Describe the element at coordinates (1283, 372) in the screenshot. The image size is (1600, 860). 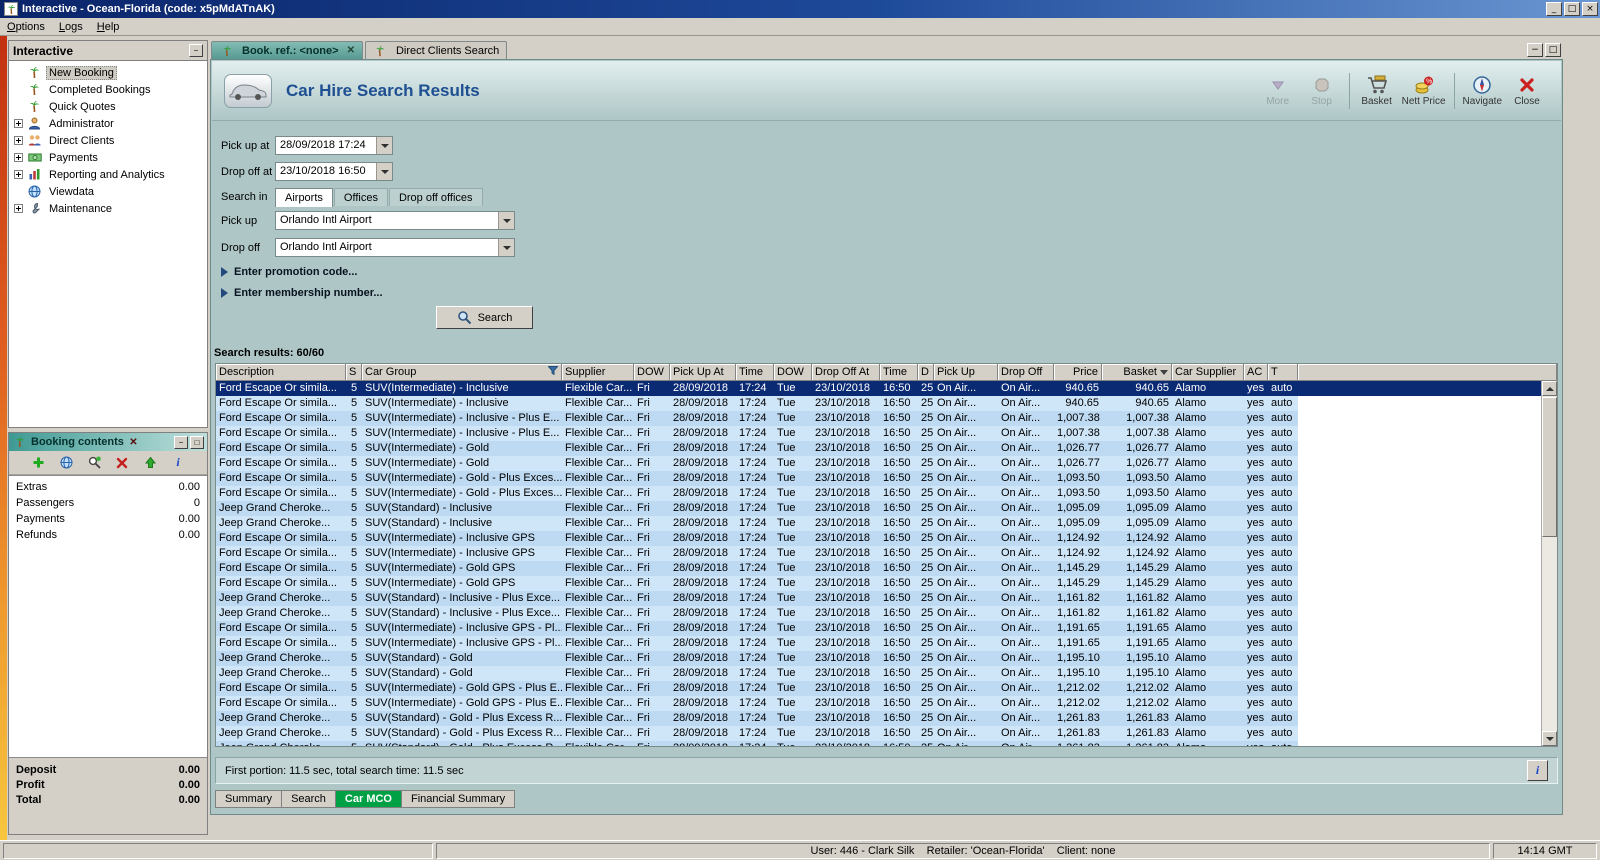
I see `column-header-transmission: T` at that location.